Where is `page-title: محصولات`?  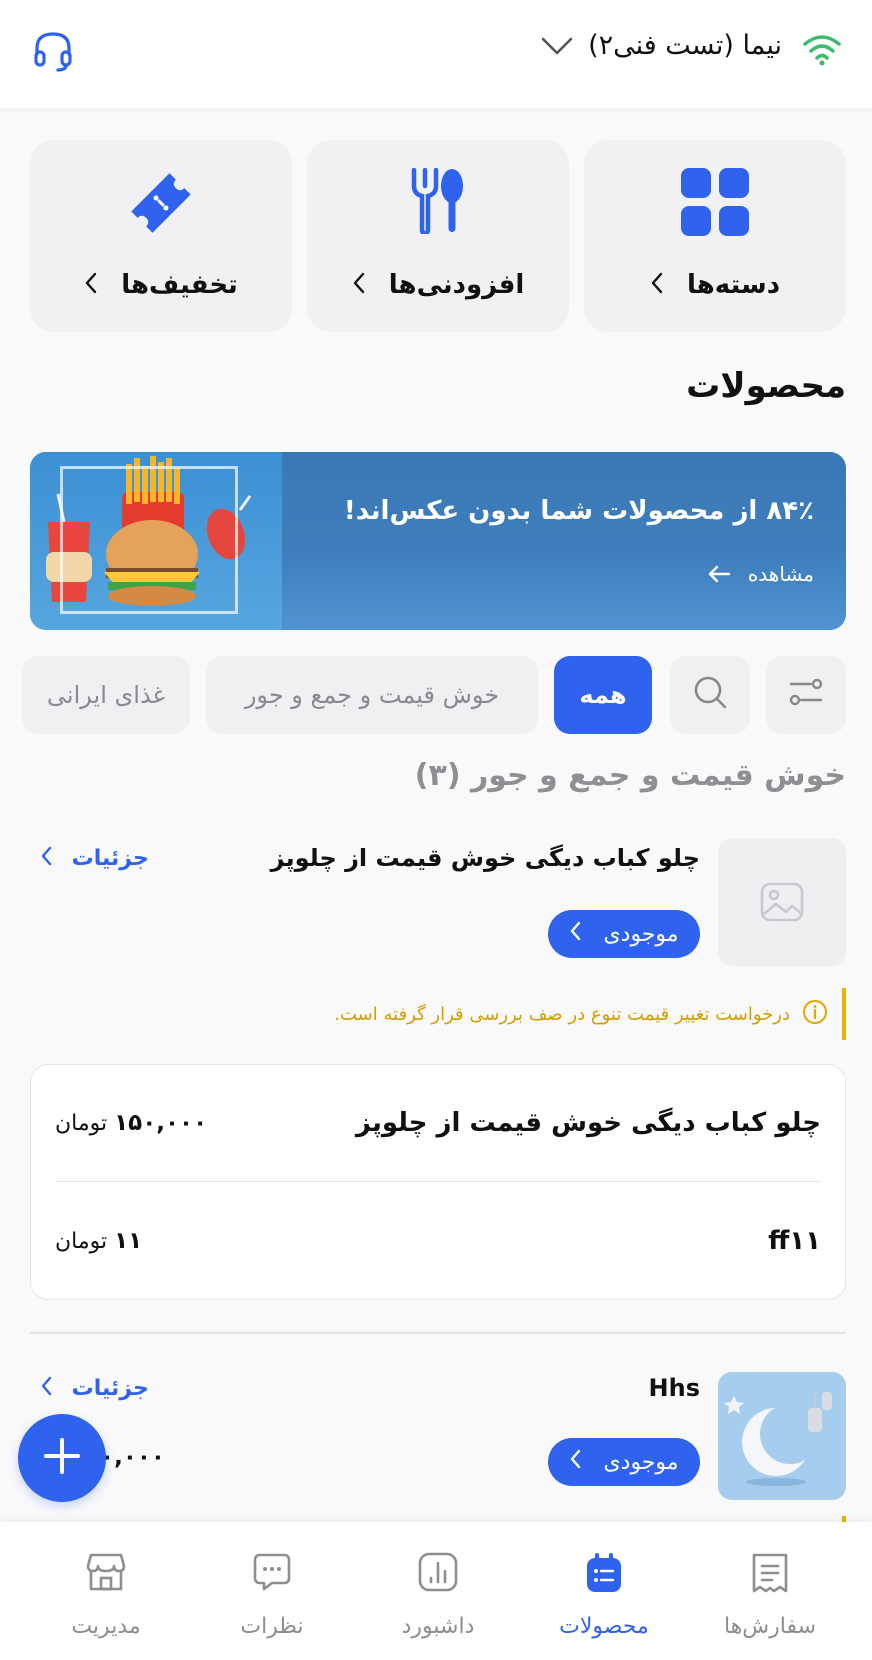 page-title: محصولات is located at coordinates (766, 386).